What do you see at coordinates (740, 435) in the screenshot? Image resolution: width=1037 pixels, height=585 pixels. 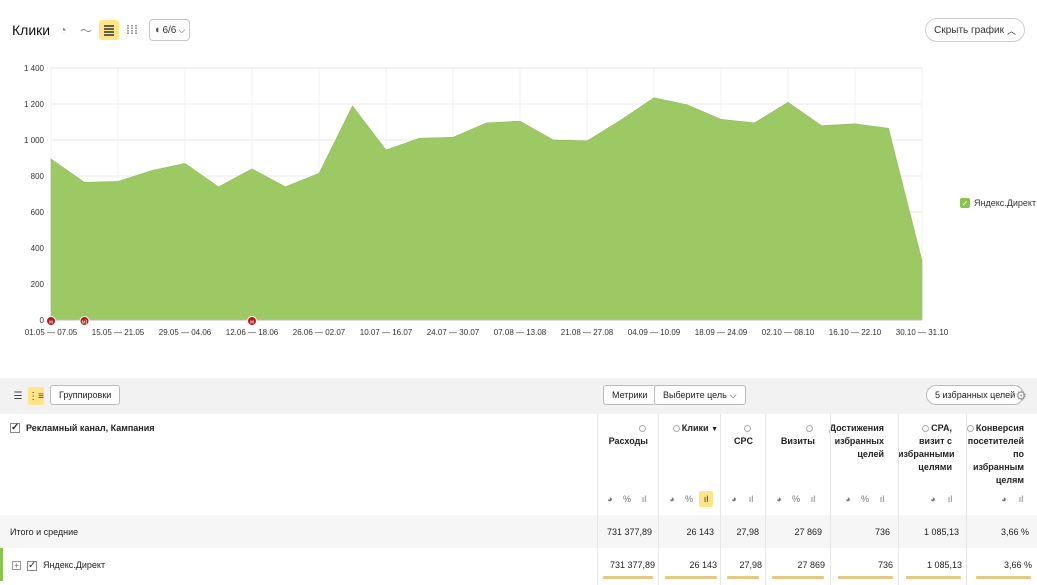 I see `column-header-cpc: CPC` at bounding box center [740, 435].